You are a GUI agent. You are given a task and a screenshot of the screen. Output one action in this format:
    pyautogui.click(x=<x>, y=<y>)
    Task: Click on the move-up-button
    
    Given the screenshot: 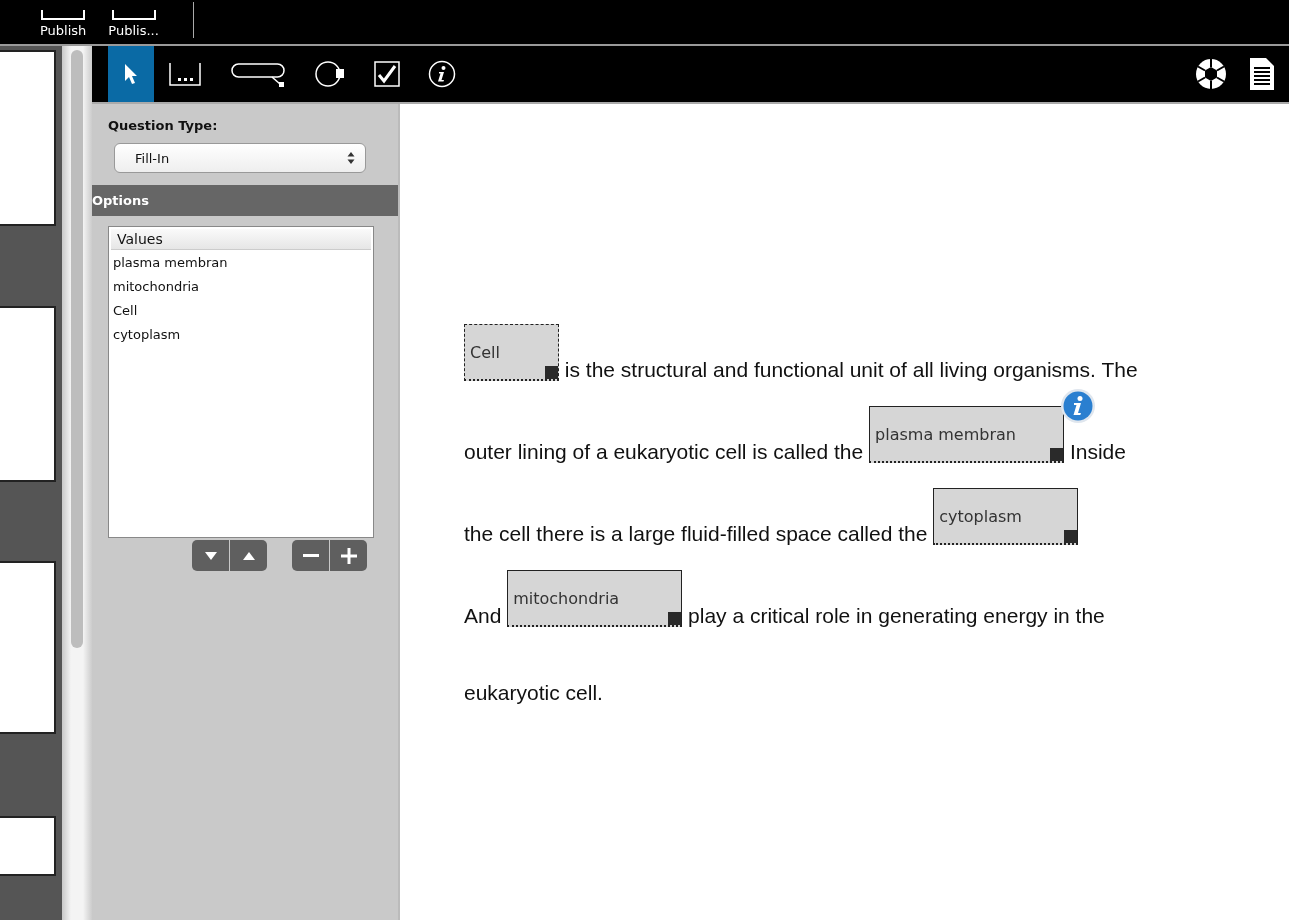 What is the action you would take?
    pyautogui.click(x=248, y=555)
    